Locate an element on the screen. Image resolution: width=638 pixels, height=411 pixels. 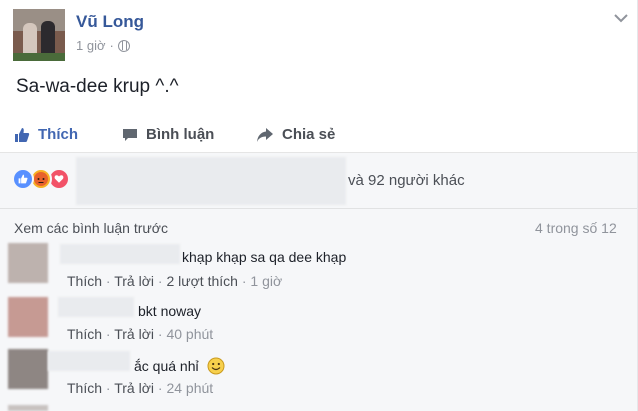
author-avatar is located at coordinates (39, 35).